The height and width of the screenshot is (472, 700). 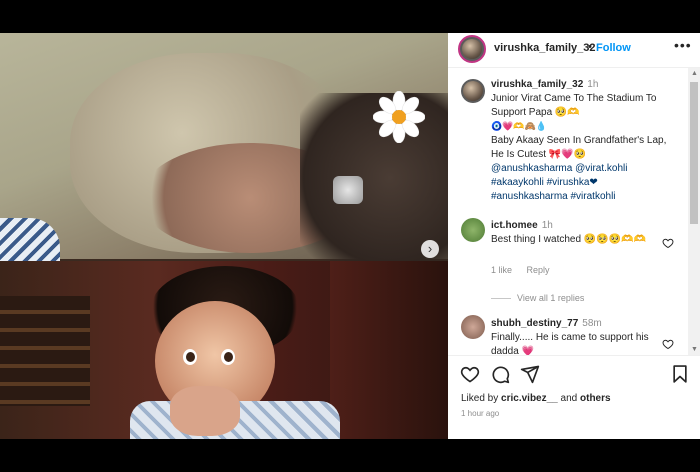 I want to click on post-header: virushka_family_32 • Follow •••, so click(x=574, y=50).